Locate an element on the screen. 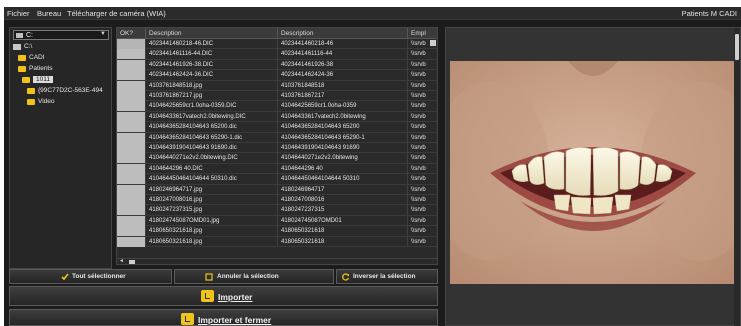  menu-file: Fichier is located at coordinates (18, 13).